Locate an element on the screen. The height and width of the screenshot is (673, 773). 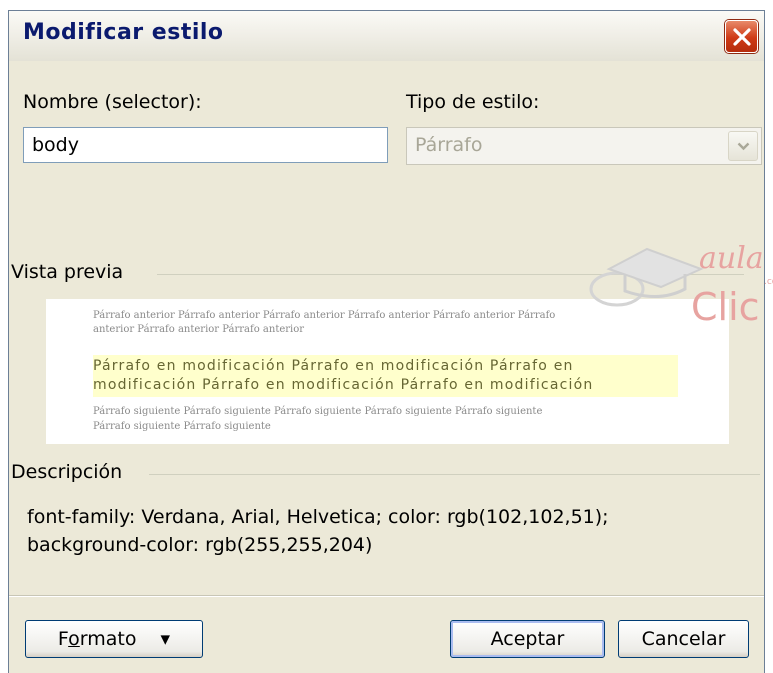
style-type-dropdown-button is located at coordinates (743, 146).